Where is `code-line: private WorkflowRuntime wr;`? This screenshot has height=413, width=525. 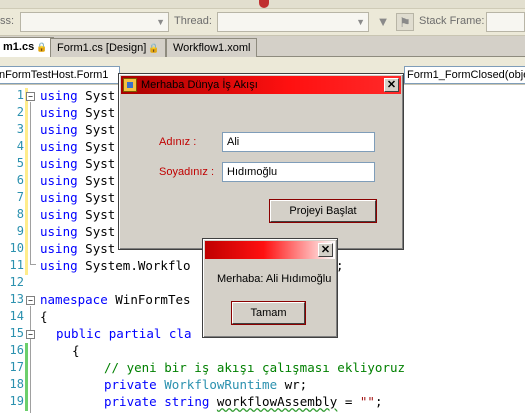
code-line: private WorkflowRuntime wr; is located at coordinates (205, 384).